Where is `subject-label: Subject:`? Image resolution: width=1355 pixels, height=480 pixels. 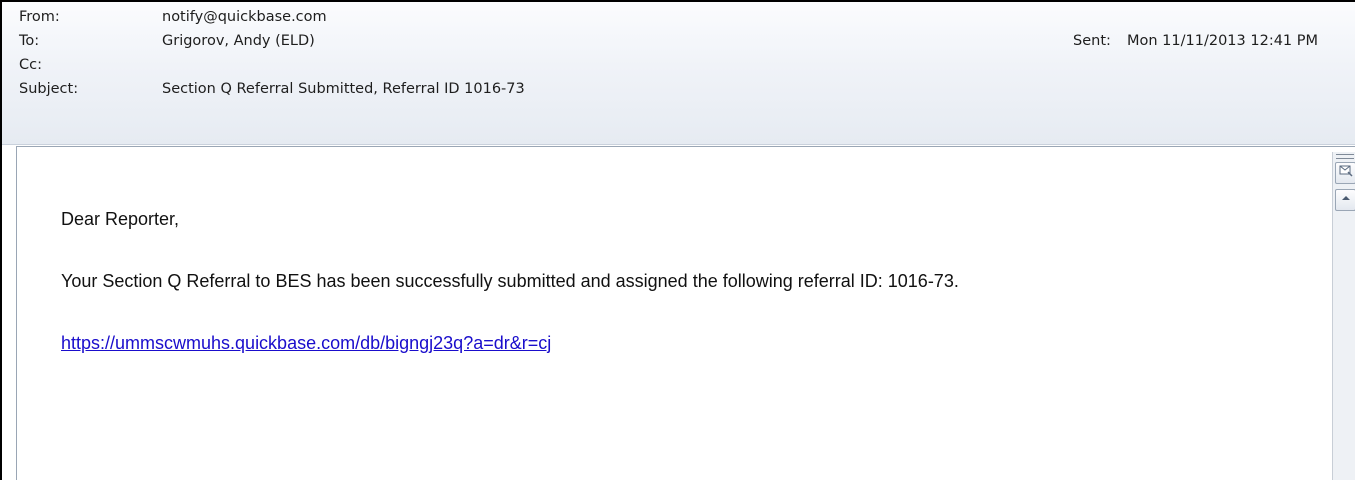 subject-label: Subject: is located at coordinates (49, 89).